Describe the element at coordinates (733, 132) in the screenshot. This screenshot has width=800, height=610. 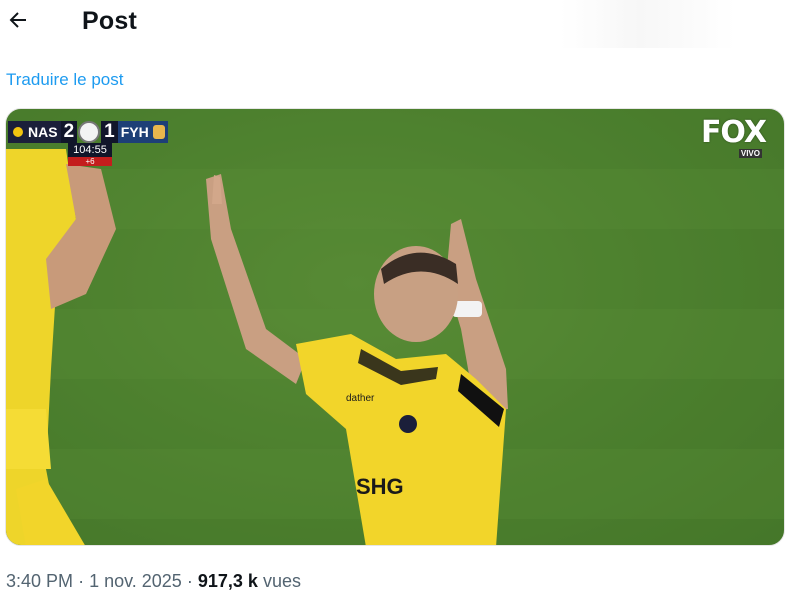
I see `broadcaster-logo: FOX` at that location.